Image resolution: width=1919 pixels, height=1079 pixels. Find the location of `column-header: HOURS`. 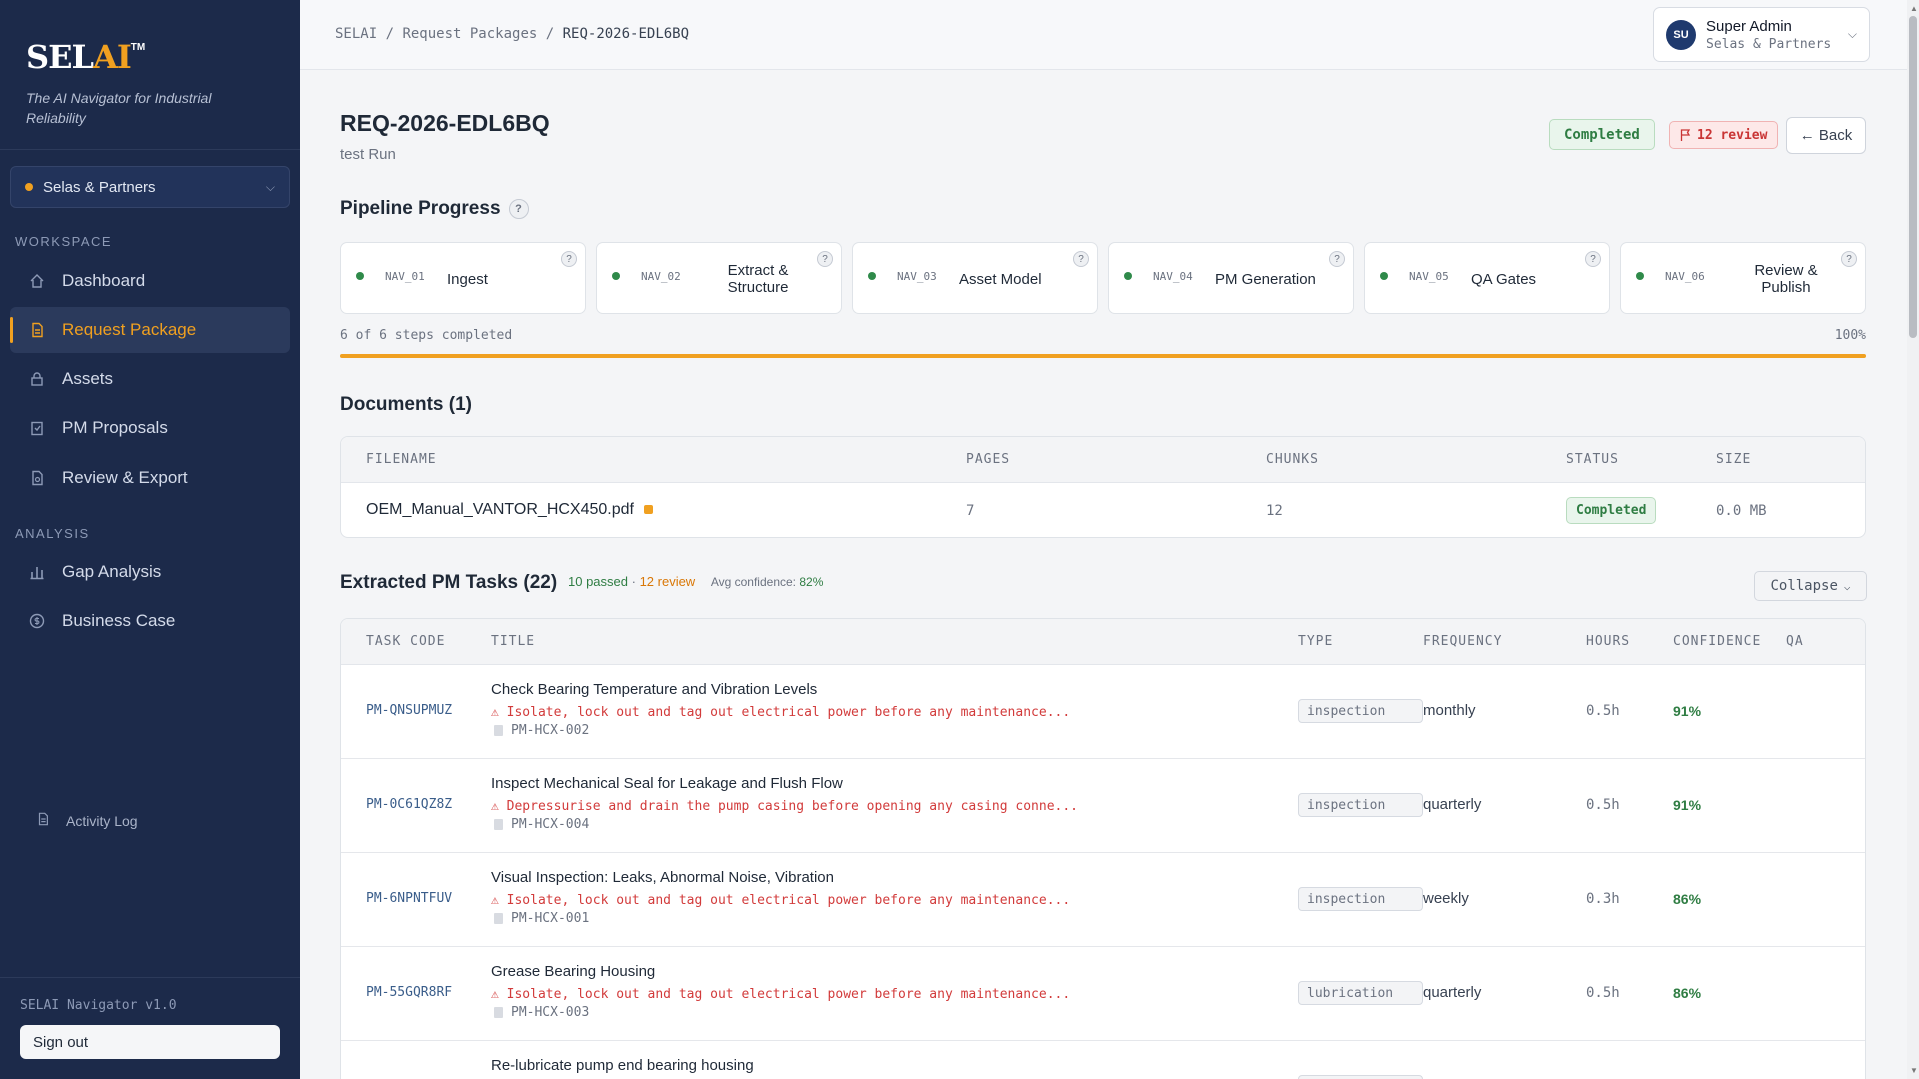

column-header: HOURS is located at coordinates (1608, 641).